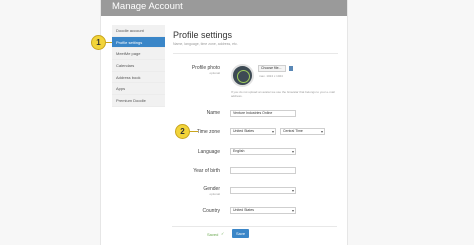 The width and height of the screenshot is (474, 245). I want to click on gender-sublabel: optional, so click(214, 194).